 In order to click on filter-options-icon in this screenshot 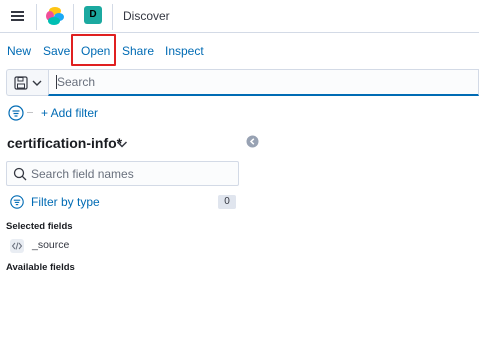, I will do `click(16, 113)`.